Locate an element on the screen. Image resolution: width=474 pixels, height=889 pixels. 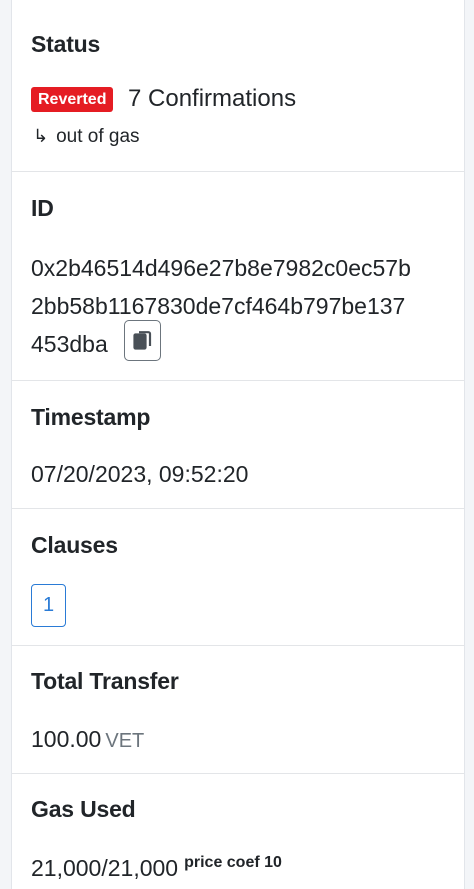
return-arrow-icon: ↳ is located at coordinates (41, 136).